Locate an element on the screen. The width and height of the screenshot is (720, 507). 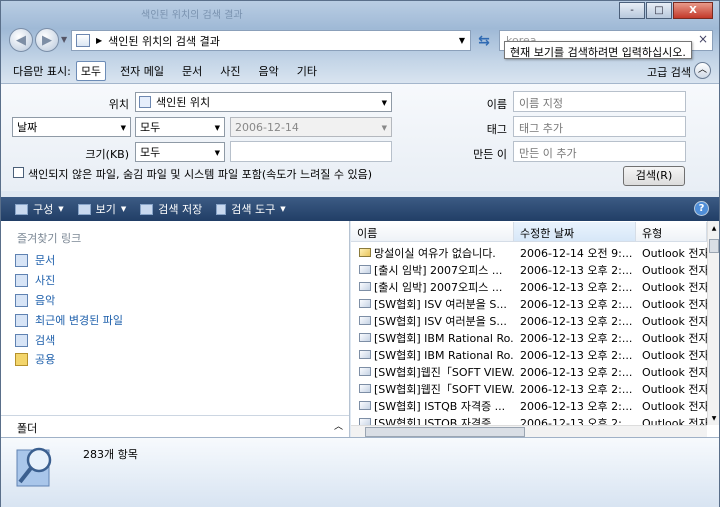
pictures-icon is located at coordinates (21, 280).